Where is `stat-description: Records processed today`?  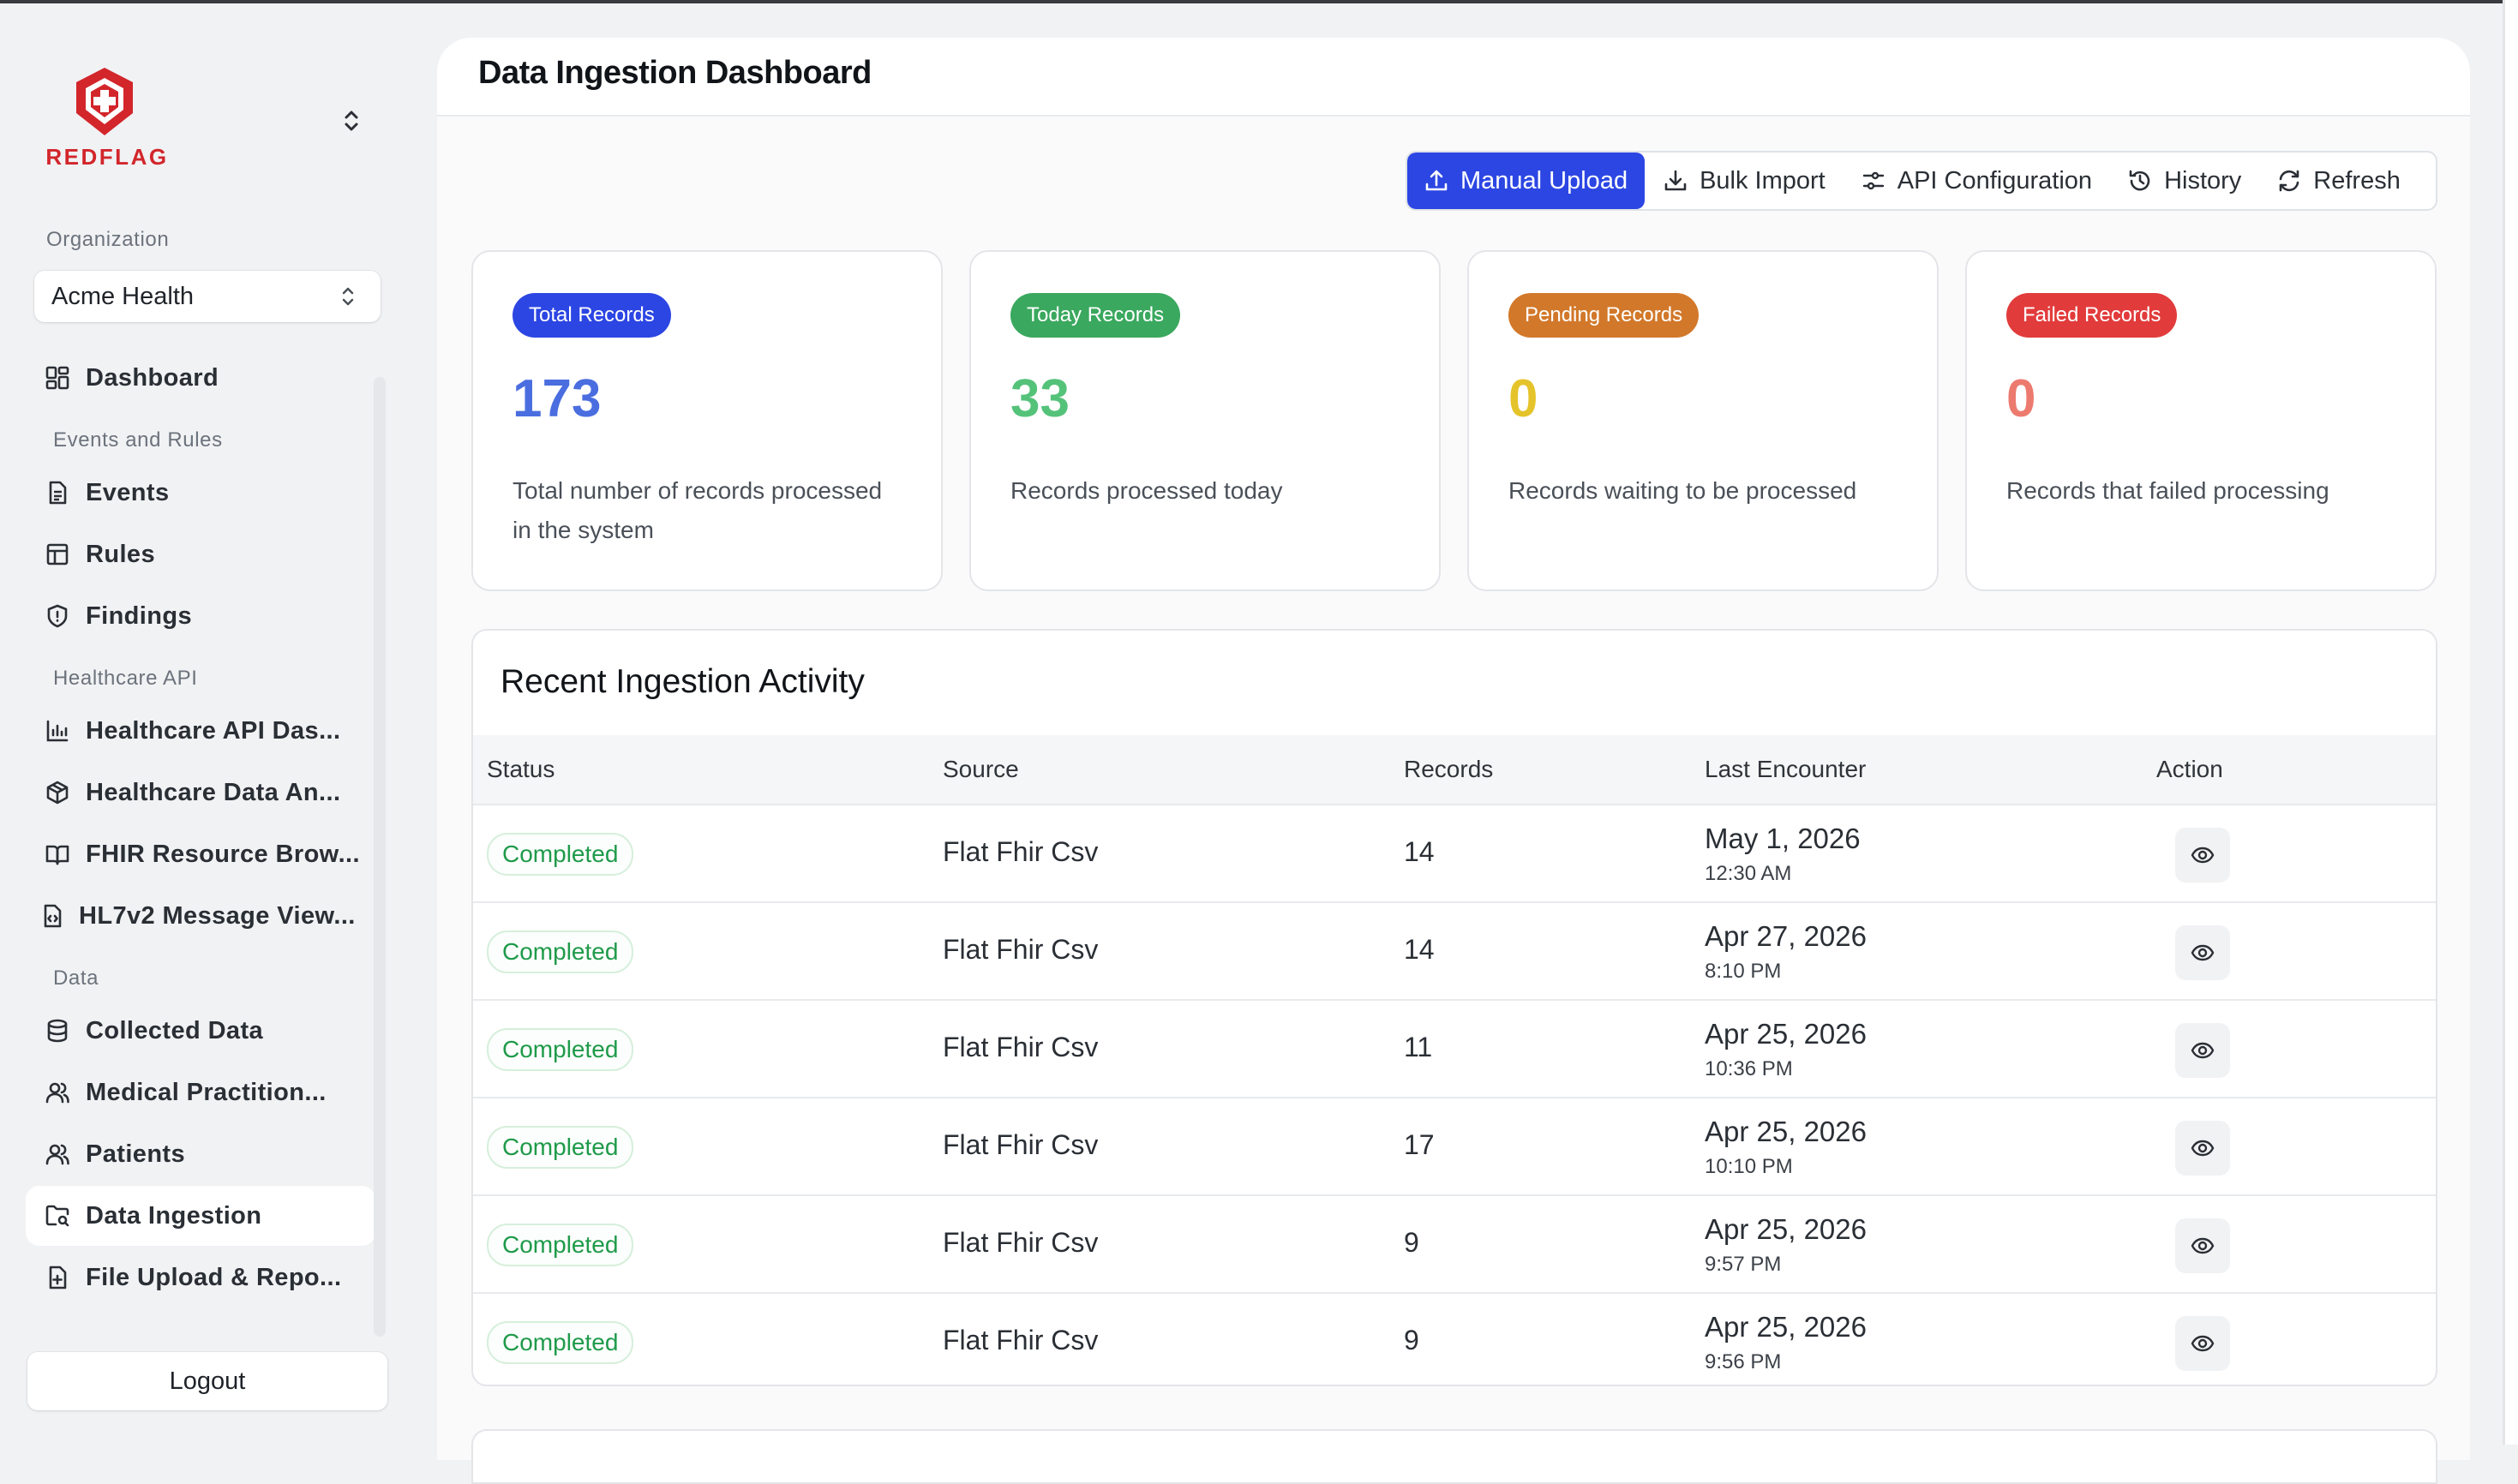 stat-description: Records processed today is located at coordinates (1146, 490).